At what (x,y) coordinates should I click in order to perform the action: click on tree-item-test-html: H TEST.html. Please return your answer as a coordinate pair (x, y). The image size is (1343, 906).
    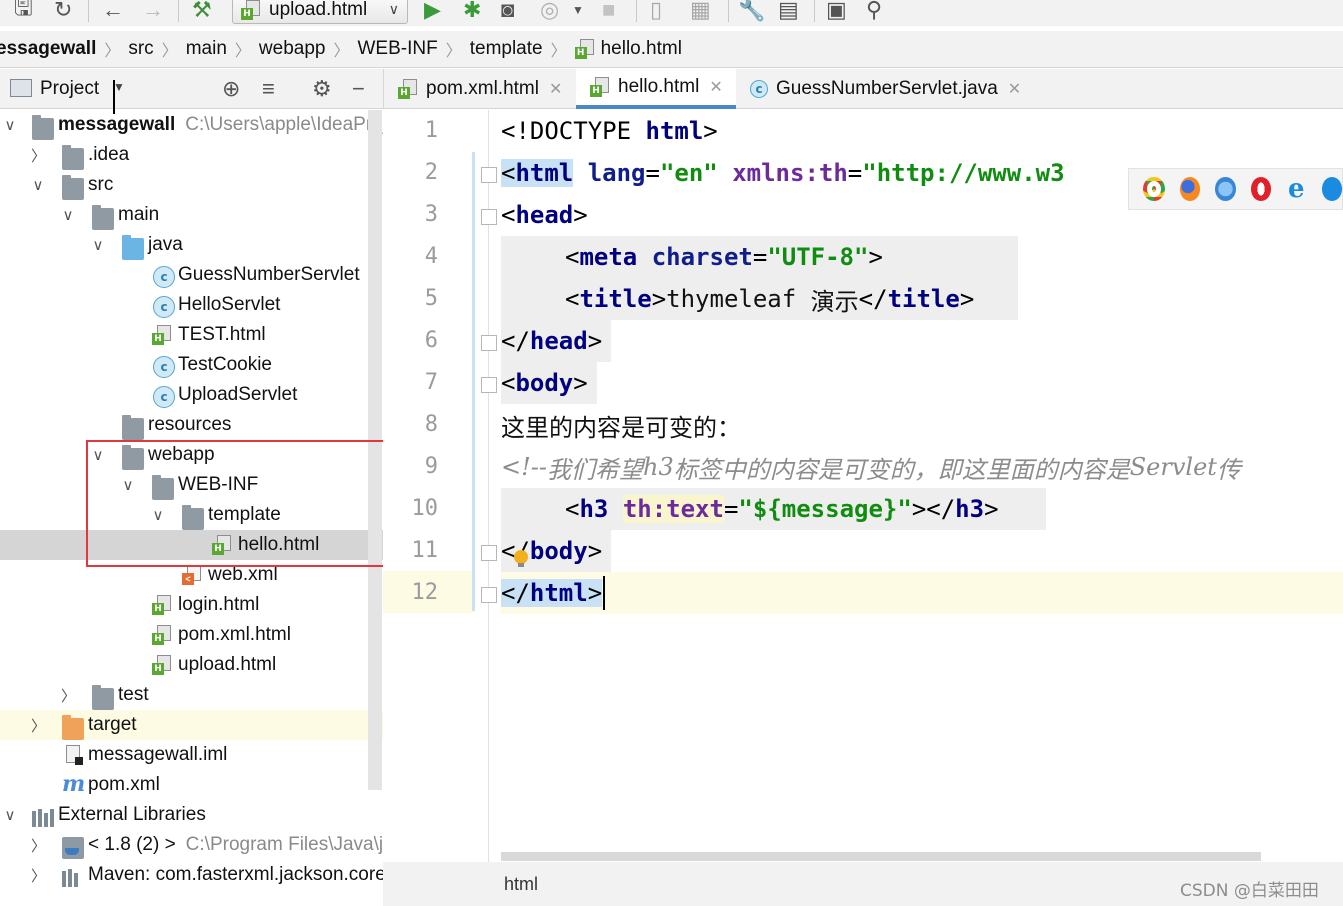
    Looking at the image, I should click on (191, 335).